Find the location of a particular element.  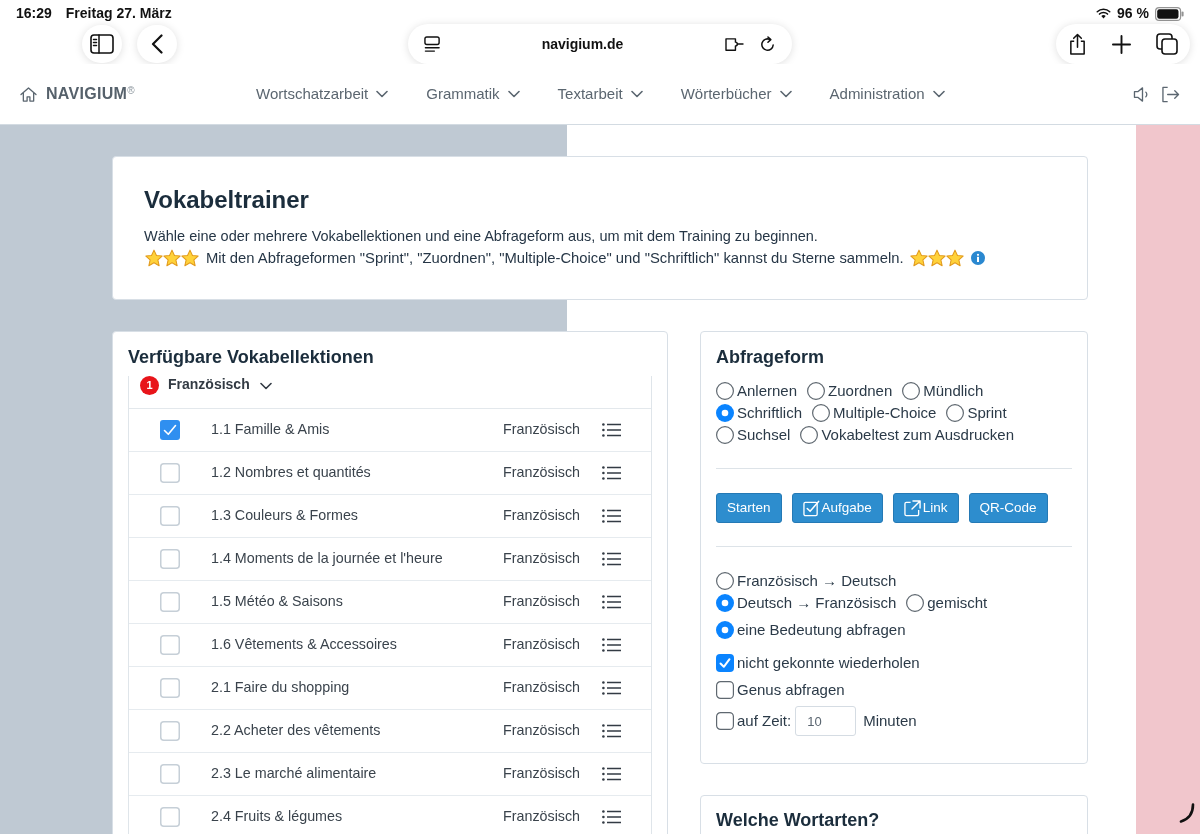

battery-icon is located at coordinates (1169, 13).